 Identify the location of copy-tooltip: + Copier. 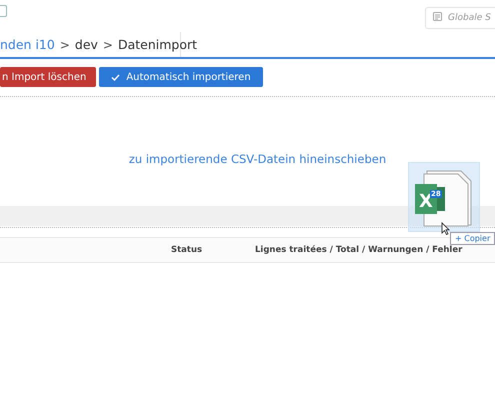
(472, 238).